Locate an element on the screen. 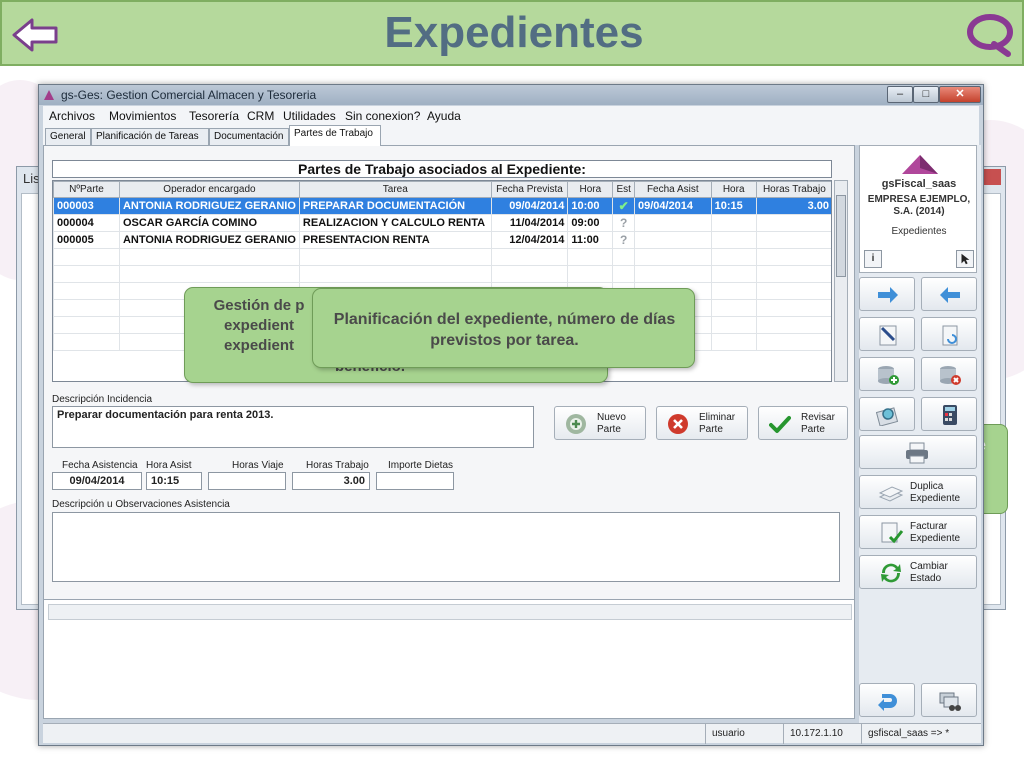 This screenshot has width=1024, height=768. nuevo-parte-button: Nuevo Parte is located at coordinates (600, 423).